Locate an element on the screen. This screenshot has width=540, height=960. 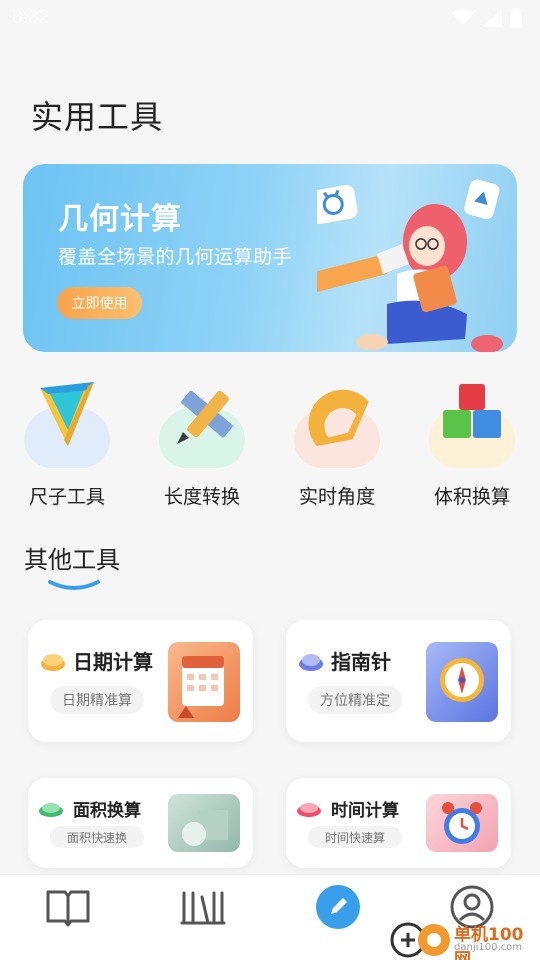
cubes-icon is located at coordinates (472, 411).